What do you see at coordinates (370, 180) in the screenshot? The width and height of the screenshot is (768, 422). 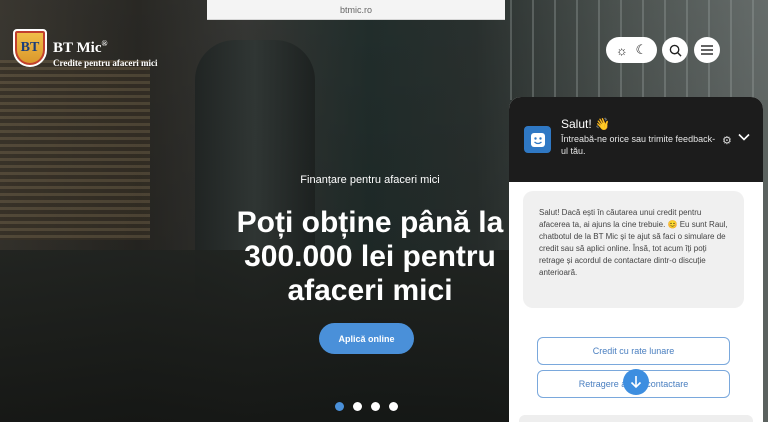 I see `hero-eyebrow: Finanțare pentru afaceri mici` at bounding box center [370, 180].